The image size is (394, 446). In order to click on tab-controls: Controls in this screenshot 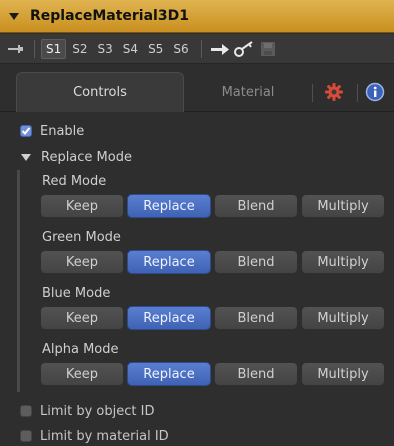, I will do `click(100, 92)`.